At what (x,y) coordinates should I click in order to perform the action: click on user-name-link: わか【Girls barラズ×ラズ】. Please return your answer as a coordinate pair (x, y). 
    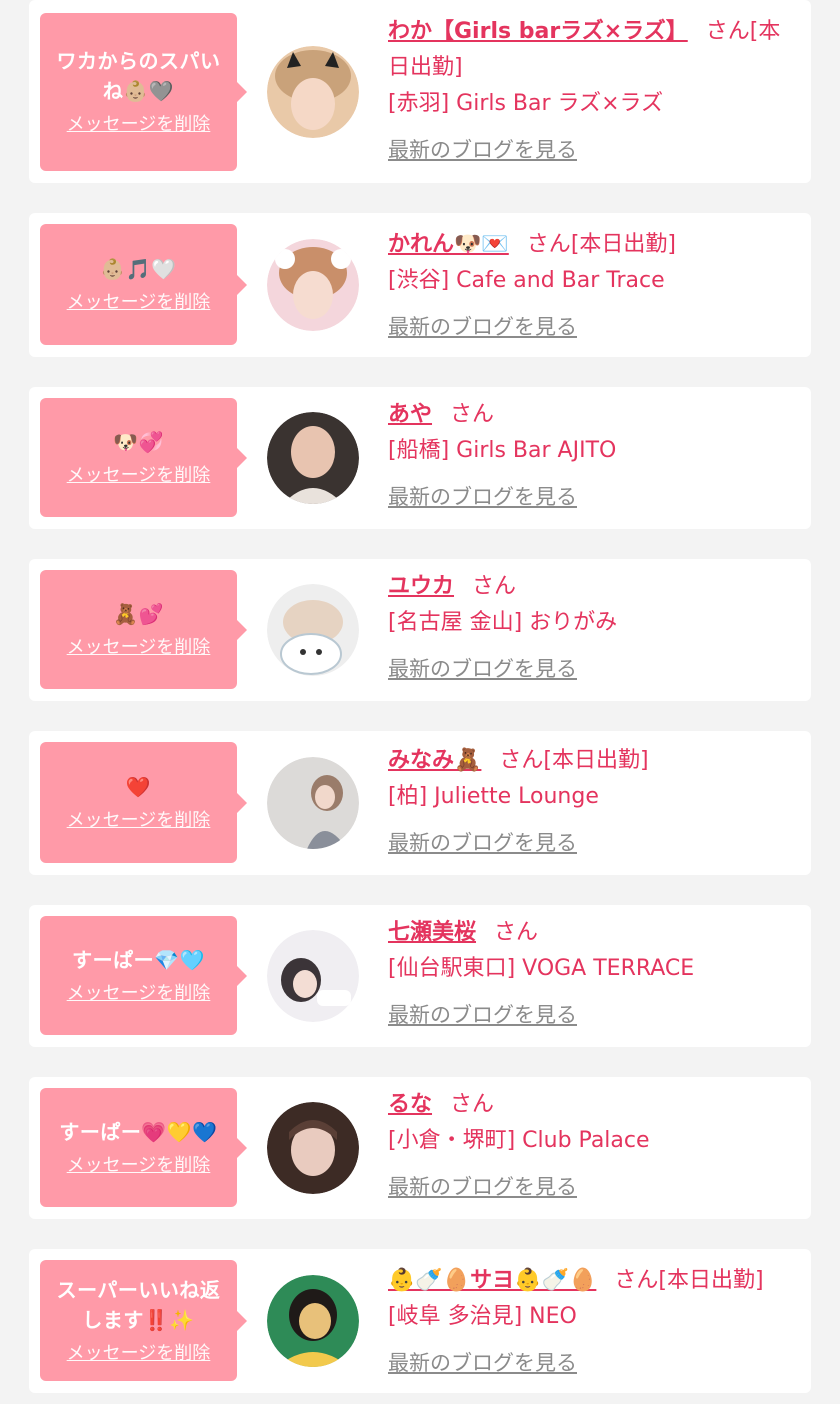
    Looking at the image, I should click on (538, 31).